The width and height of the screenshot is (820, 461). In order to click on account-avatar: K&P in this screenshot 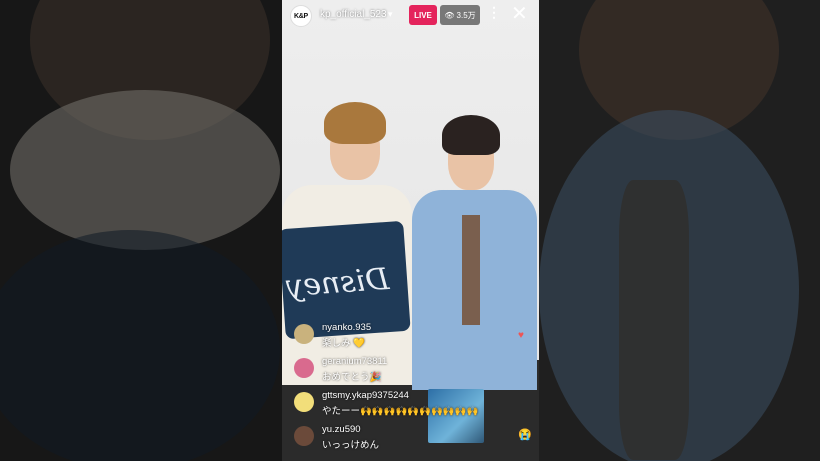, I will do `click(301, 16)`.